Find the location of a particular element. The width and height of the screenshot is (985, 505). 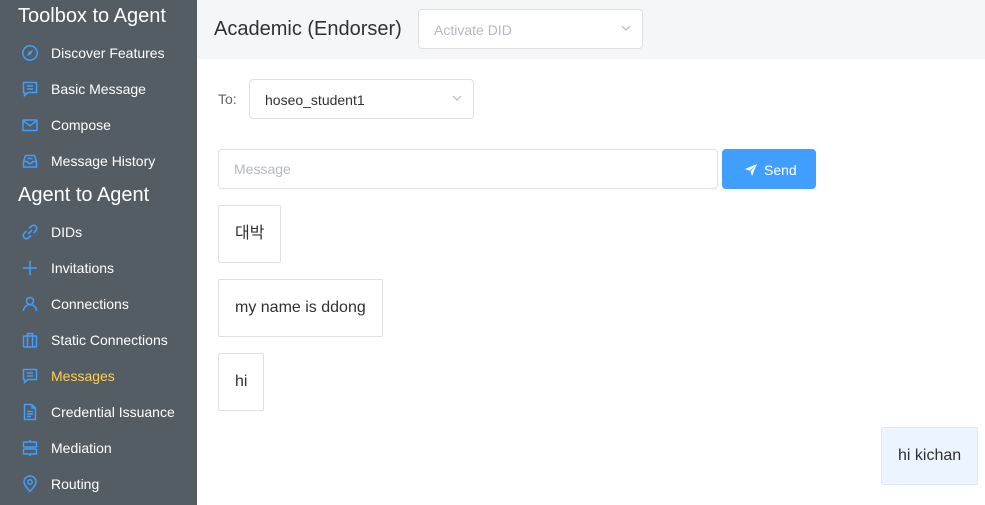

sidebar-item-message-history: Message History is located at coordinates (98, 161).